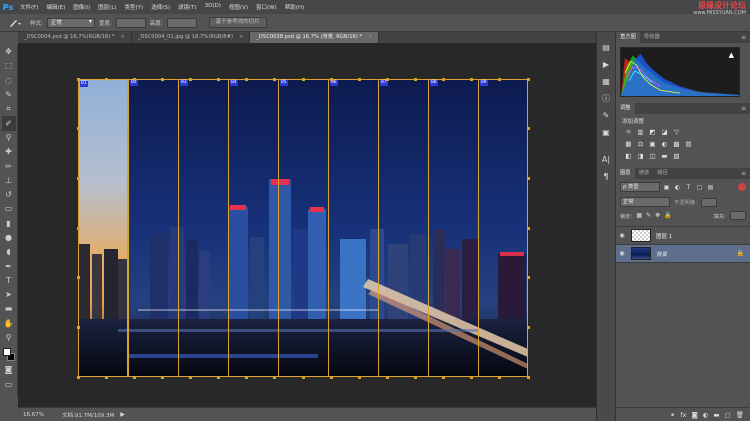  I want to click on character-panel-icon: A|, so click(606, 159).